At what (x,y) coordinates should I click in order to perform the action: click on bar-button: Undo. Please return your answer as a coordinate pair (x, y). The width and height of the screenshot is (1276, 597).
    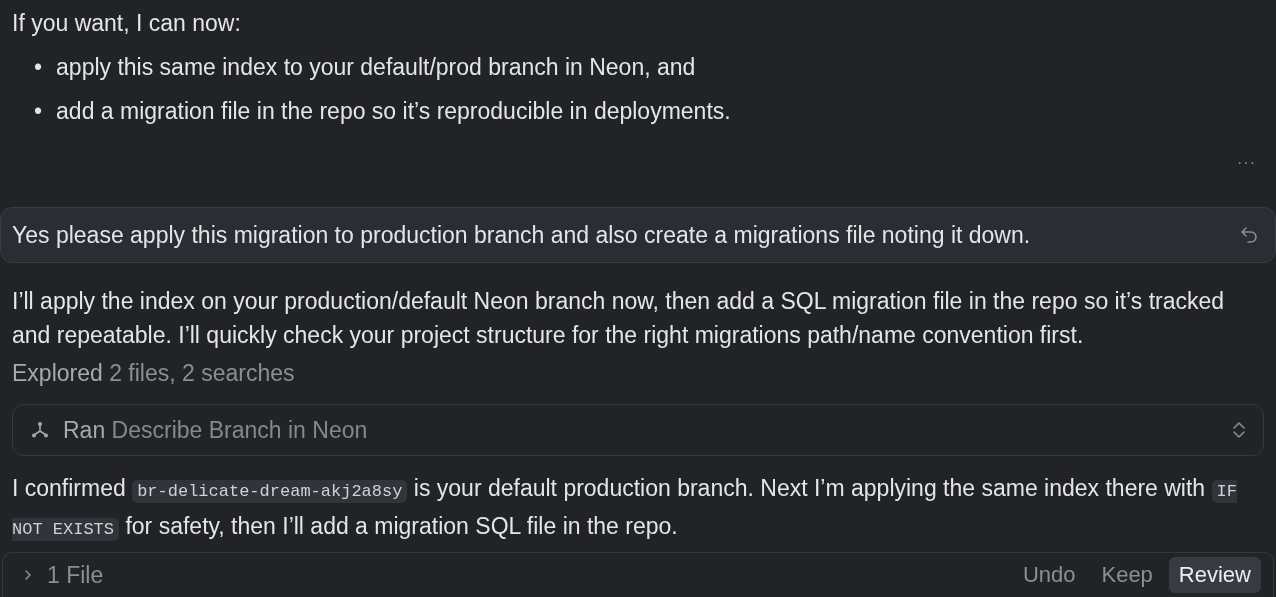
    Looking at the image, I should click on (1049, 575).